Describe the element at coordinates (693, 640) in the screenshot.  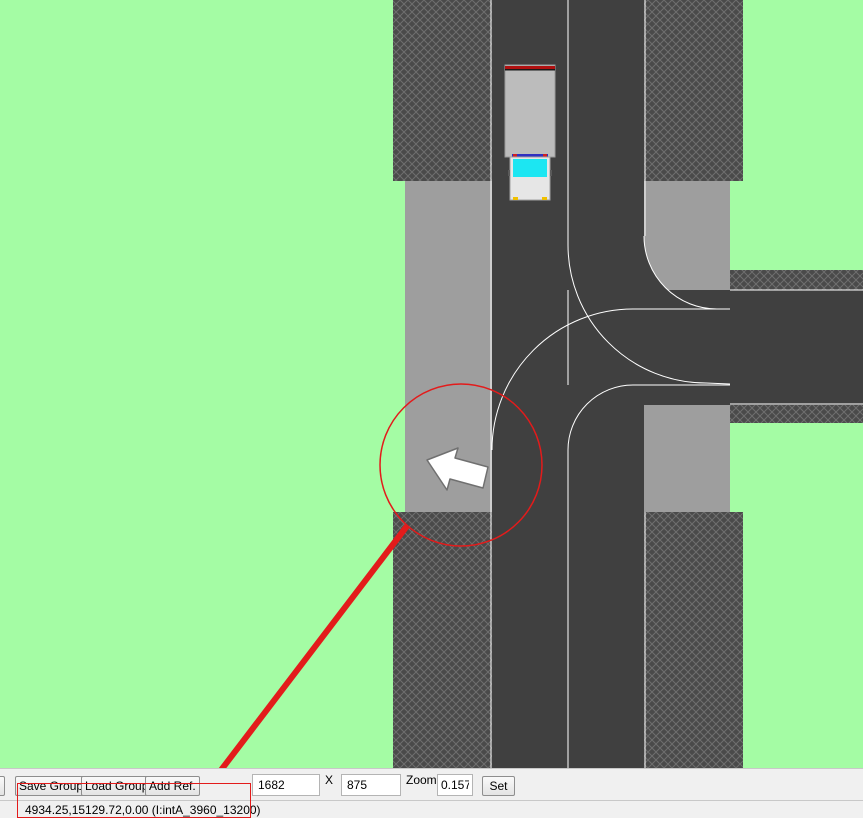
I see `curb-block-bottom-right` at that location.